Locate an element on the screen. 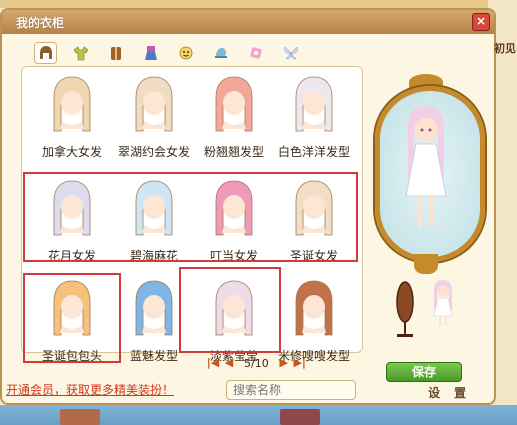 The height and width of the screenshot is (425, 517). page-indicator: 5/10 is located at coordinates (256, 363).